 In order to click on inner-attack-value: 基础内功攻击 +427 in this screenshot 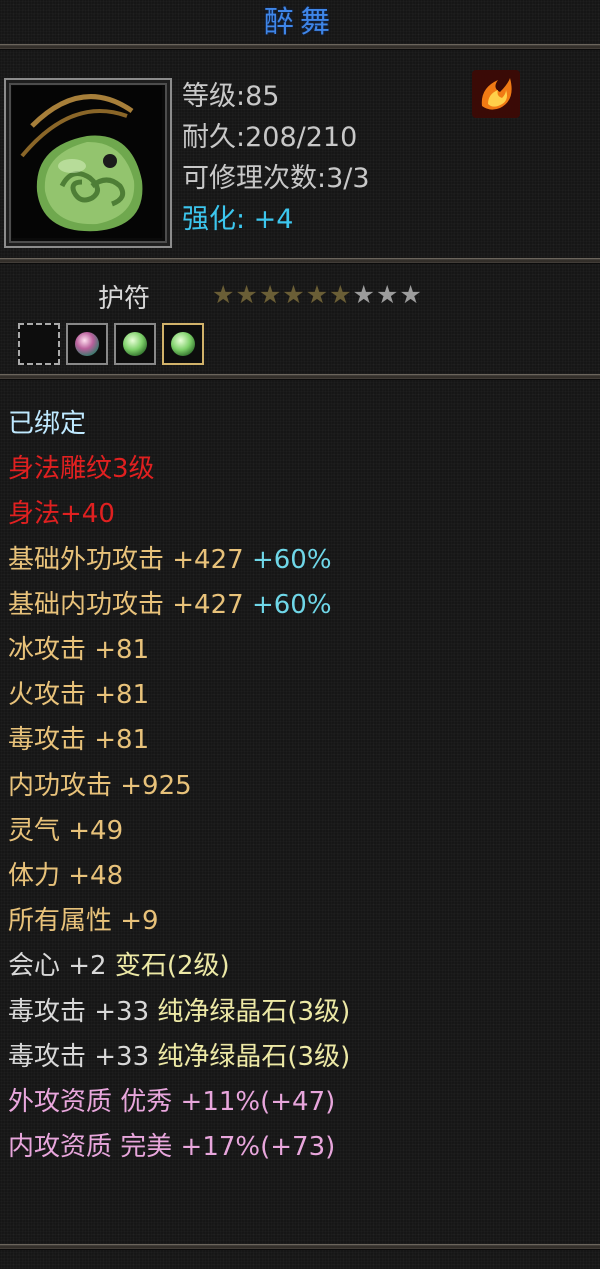, I will do `click(126, 604)`.